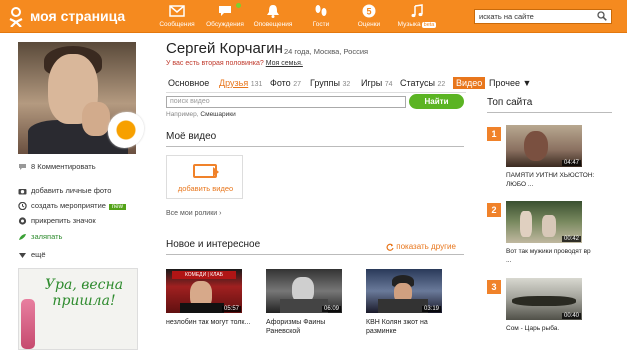  Describe the element at coordinates (421, 246) in the screenshot. I see `show-more-link: показать другие` at that location.